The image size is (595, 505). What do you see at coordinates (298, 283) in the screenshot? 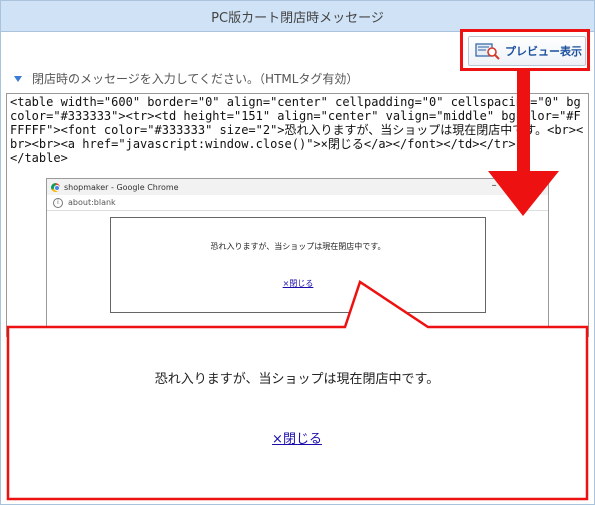
I see `popup-close-link: ×閉じる` at bounding box center [298, 283].